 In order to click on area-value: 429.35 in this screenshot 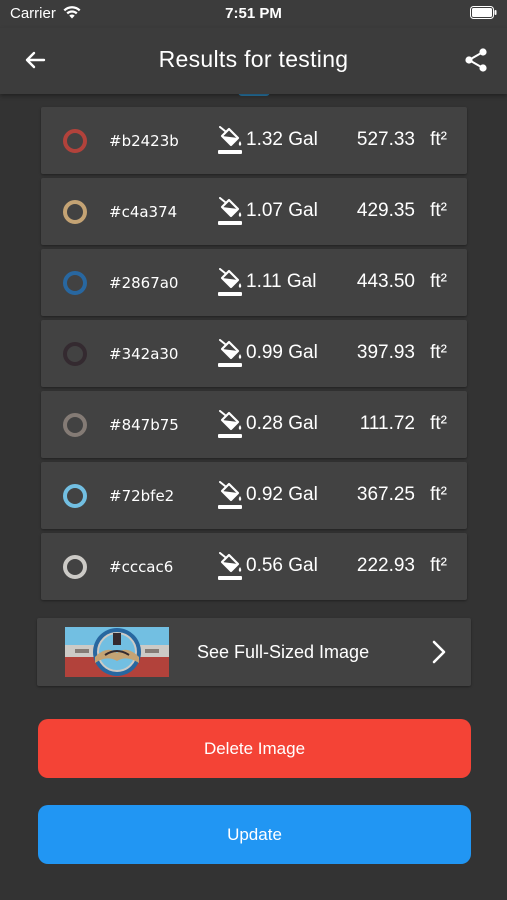, I will do `click(385, 210)`.